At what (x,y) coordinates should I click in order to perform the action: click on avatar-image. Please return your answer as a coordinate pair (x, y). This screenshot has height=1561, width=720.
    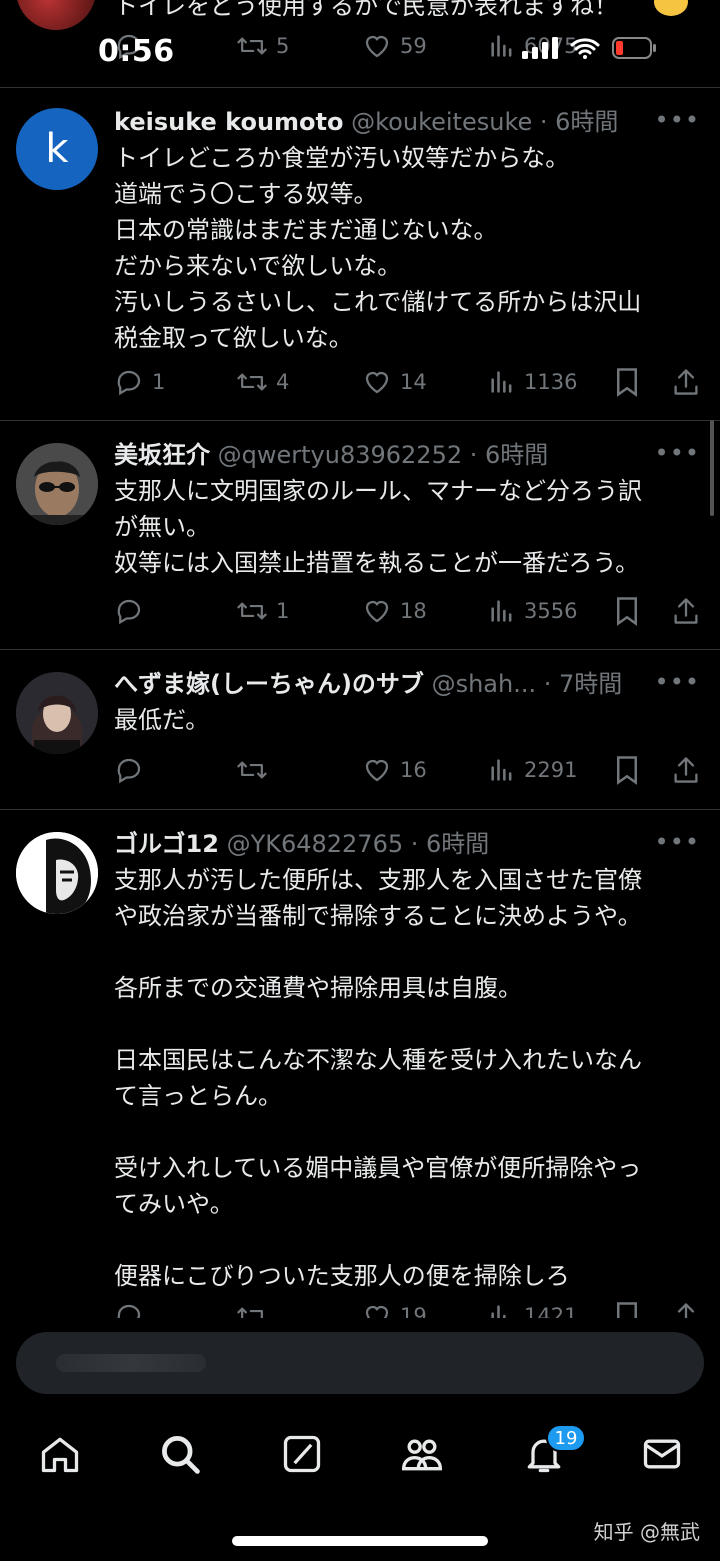
    Looking at the image, I should click on (57, 873).